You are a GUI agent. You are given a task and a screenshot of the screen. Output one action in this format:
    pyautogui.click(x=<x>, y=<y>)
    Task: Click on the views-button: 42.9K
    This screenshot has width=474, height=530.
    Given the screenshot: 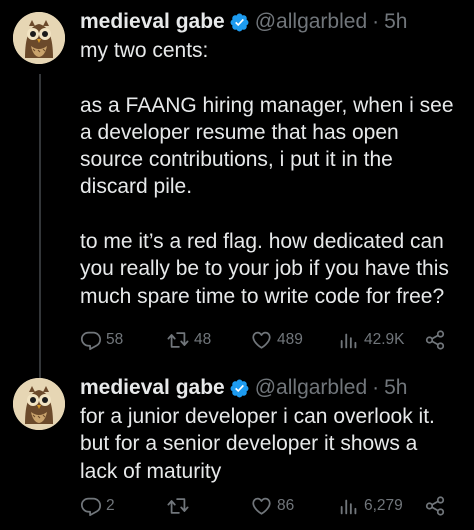 What is the action you would take?
    pyautogui.click(x=371, y=340)
    